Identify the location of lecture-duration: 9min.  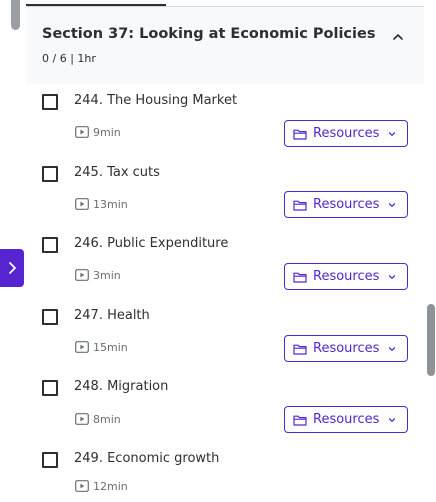
(107, 132).